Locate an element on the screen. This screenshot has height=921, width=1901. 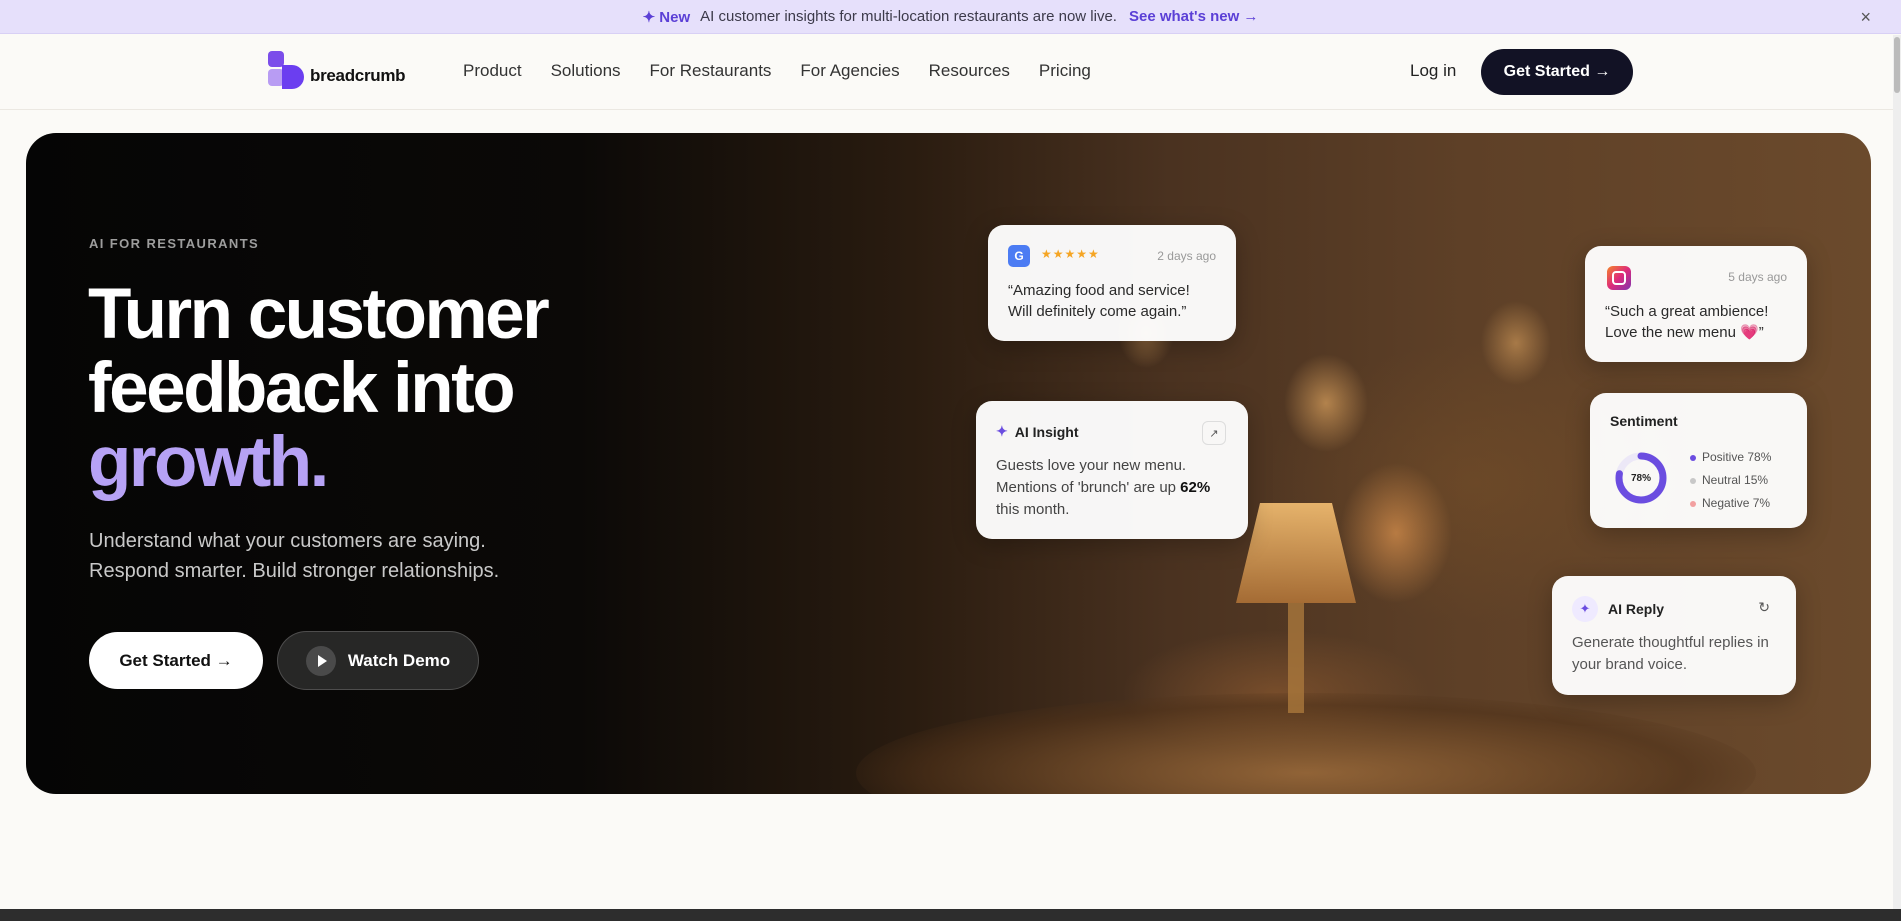
watch-demo-button: Watch Demo is located at coordinates (378, 660).